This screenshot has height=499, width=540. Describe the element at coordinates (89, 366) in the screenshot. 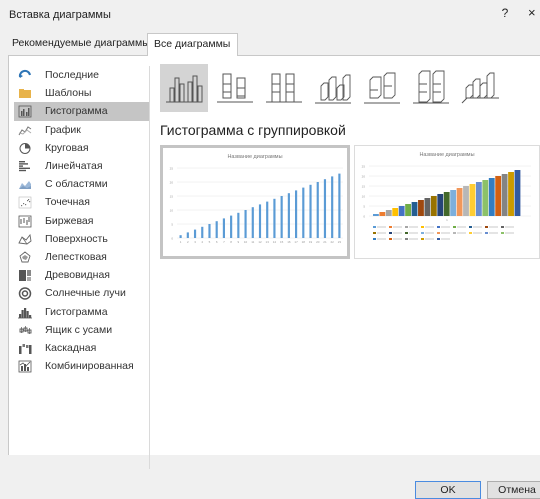

I see `chart-type-label: Комбинированная` at that location.